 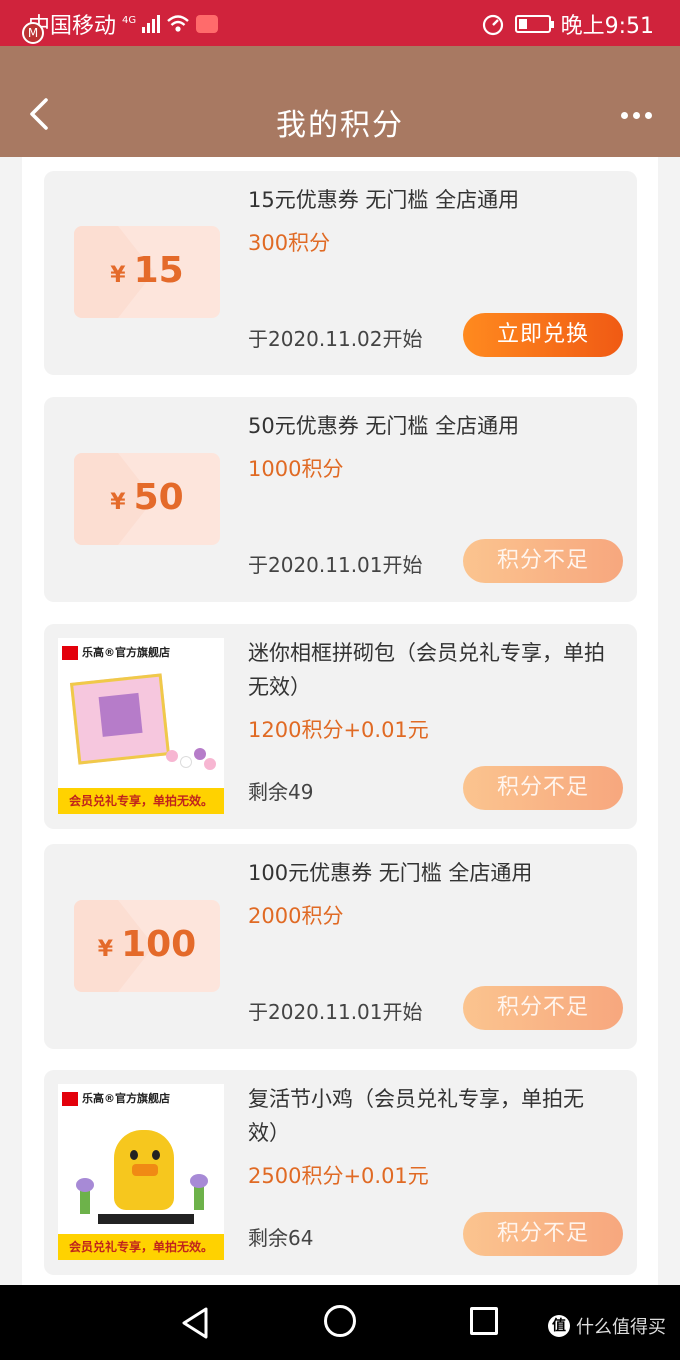 I want to click on system-back-icon, so click(x=195, y=1323).